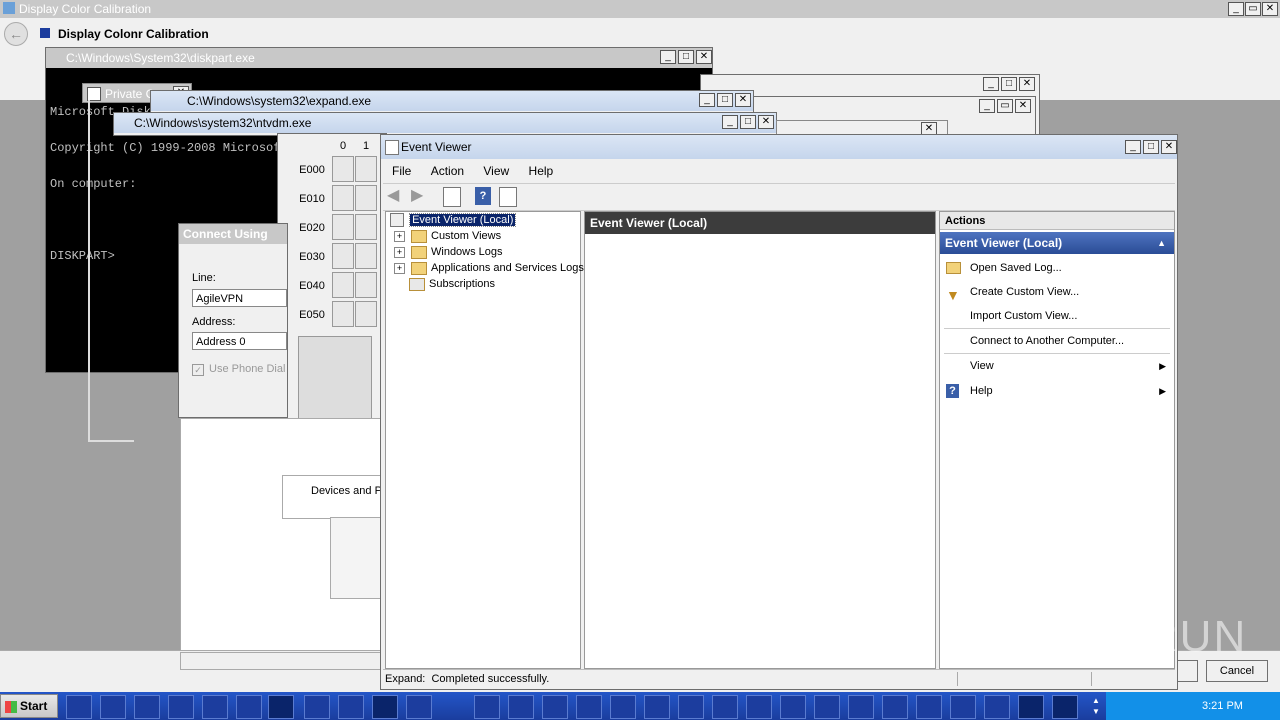 This screenshot has height=720, width=1280. What do you see at coordinates (447, 171) in the screenshot?
I see `menu-action: Action` at bounding box center [447, 171].